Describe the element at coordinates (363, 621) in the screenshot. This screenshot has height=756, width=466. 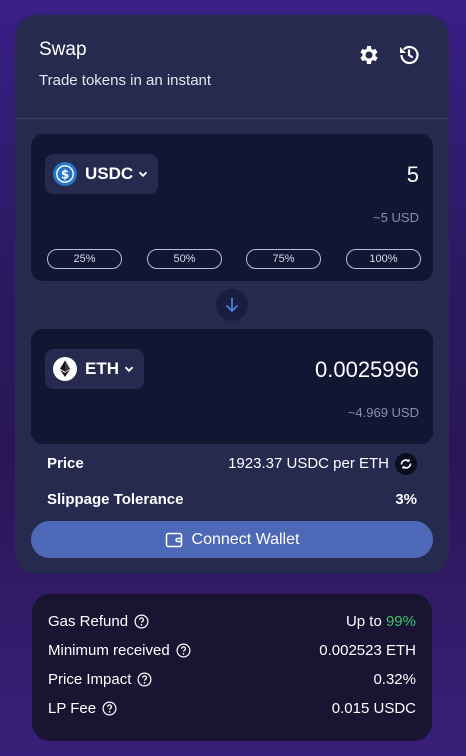
I see `gas-refund-prefix: Up to` at that location.